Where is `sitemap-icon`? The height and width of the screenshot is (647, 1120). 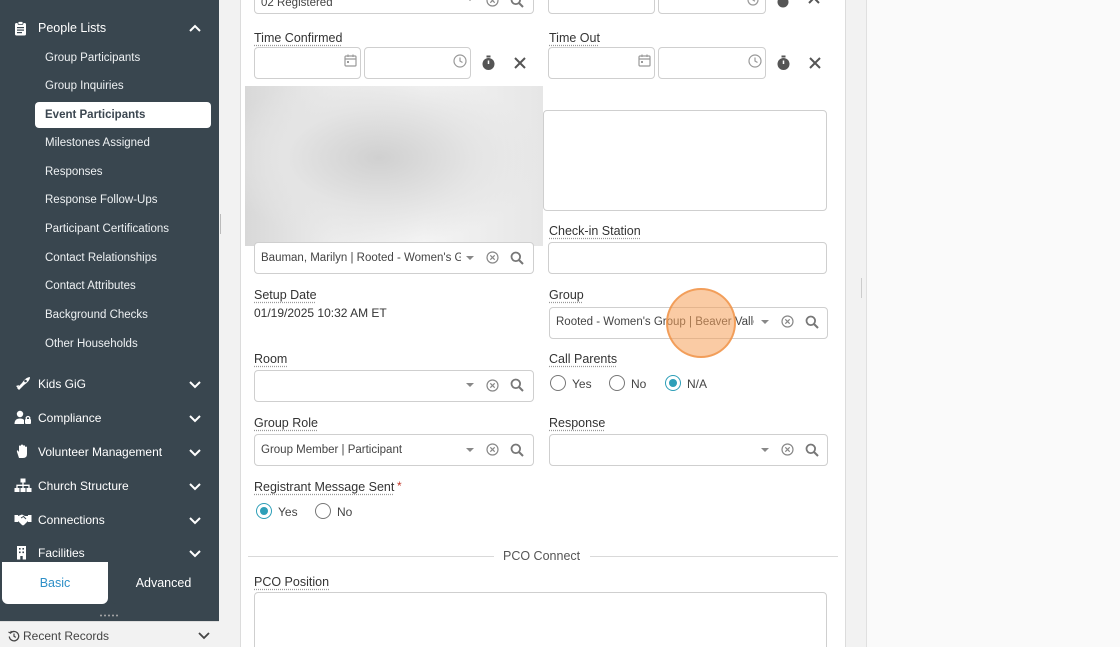
sitemap-icon is located at coordinates (23, 485).